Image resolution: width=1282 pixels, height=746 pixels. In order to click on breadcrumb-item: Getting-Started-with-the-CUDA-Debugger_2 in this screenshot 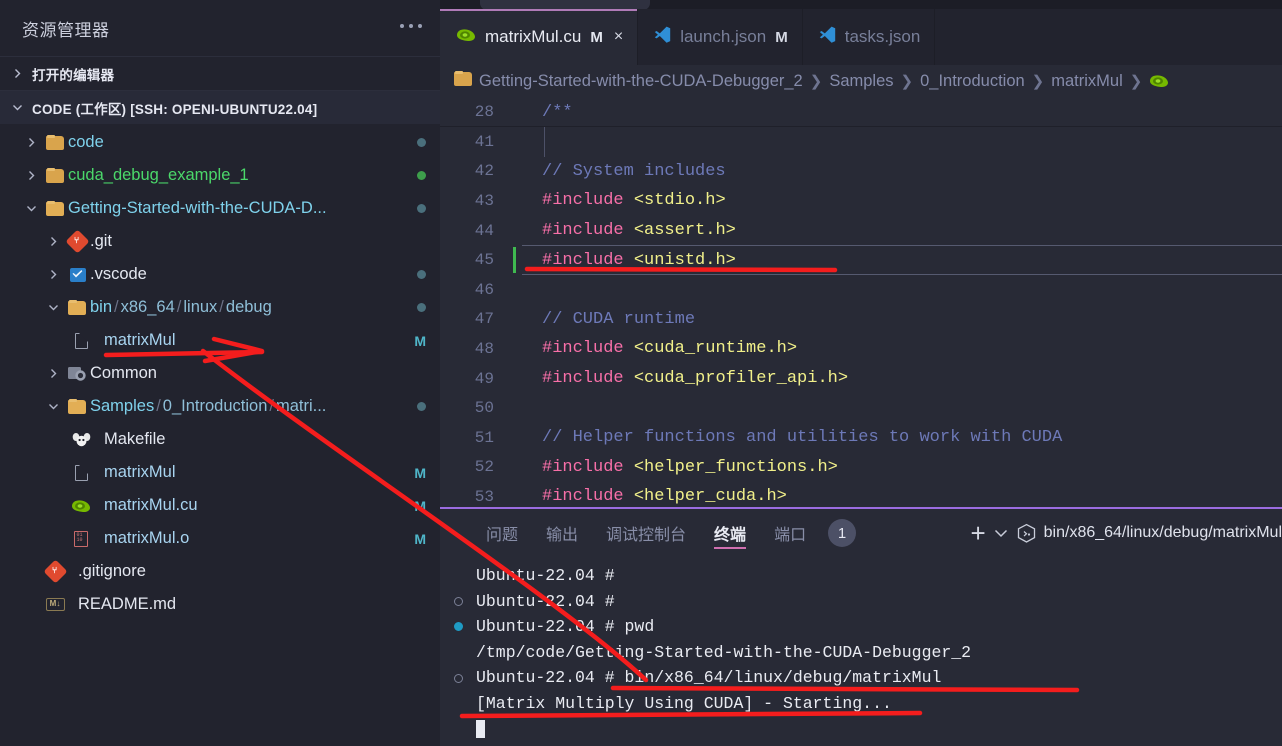, I will do `click(641, 81)`.